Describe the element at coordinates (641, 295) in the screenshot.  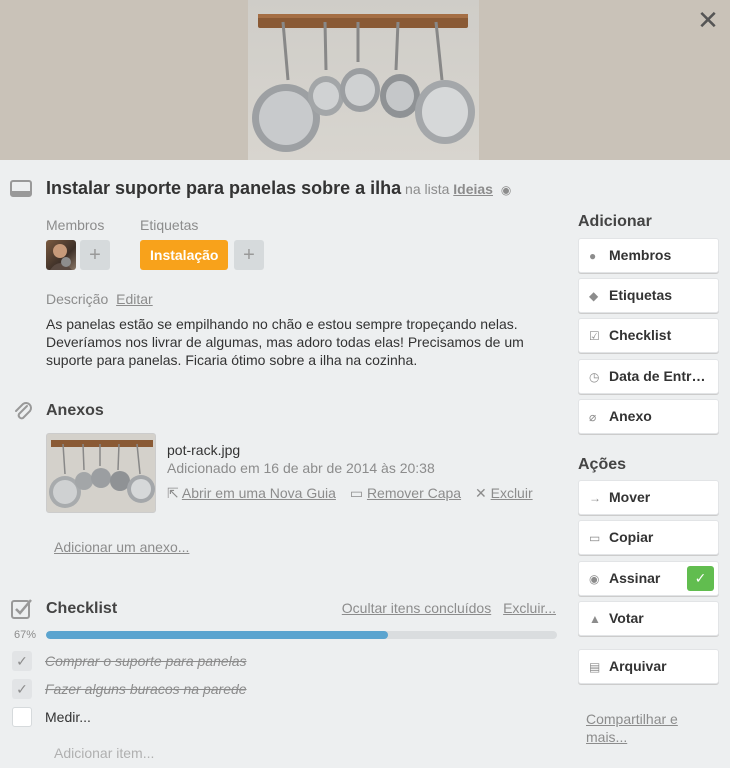
I see `labels-button-label: Etiquetas` at that location.